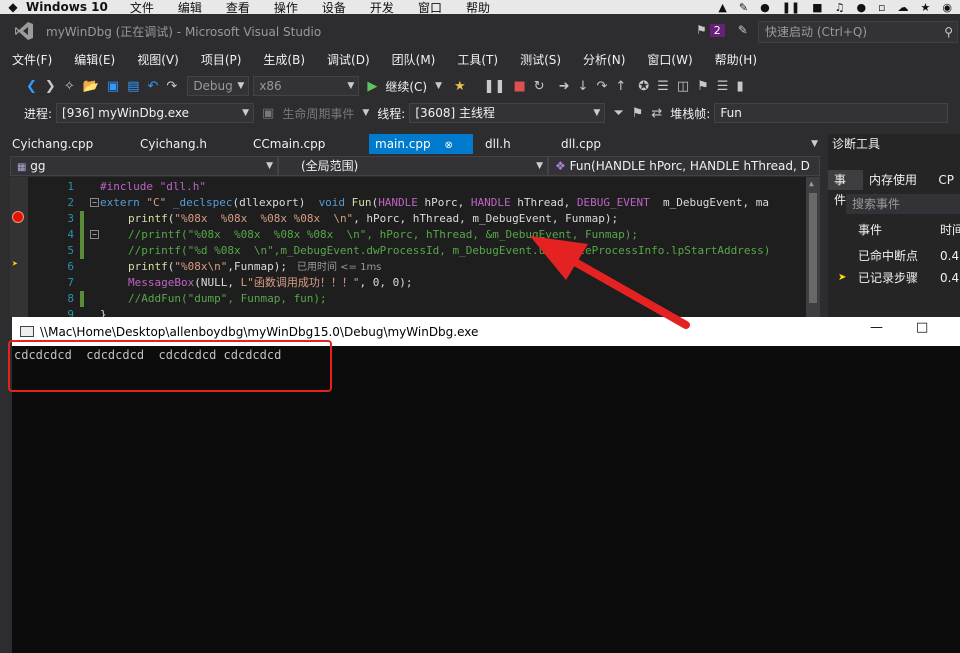  Describe the element at coordinates (32, 59) in the screenshot. I see `menu-file: 文件(F)` at that location.